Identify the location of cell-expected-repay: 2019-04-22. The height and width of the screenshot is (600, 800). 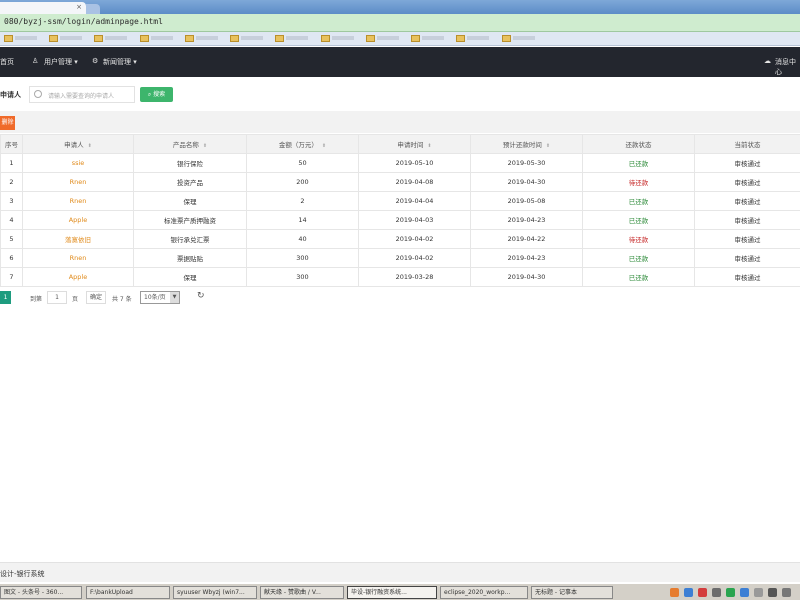
(526, 239).